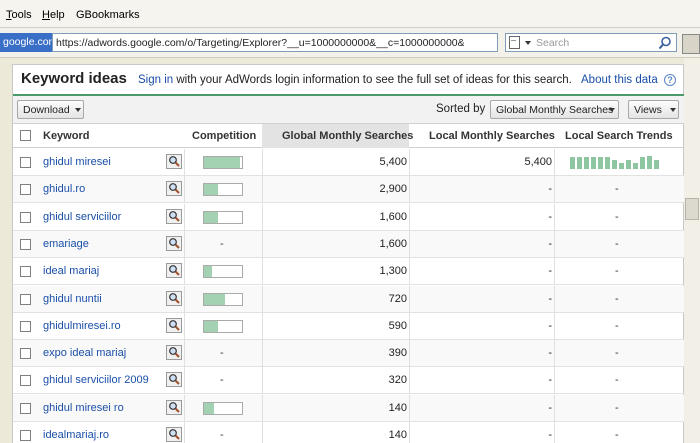 The height and width of the screenshot is (443, 700). Describe the element at coordinates (393, 162) in the screenshot. I see `global-monthly-value: 5,400` at that location.